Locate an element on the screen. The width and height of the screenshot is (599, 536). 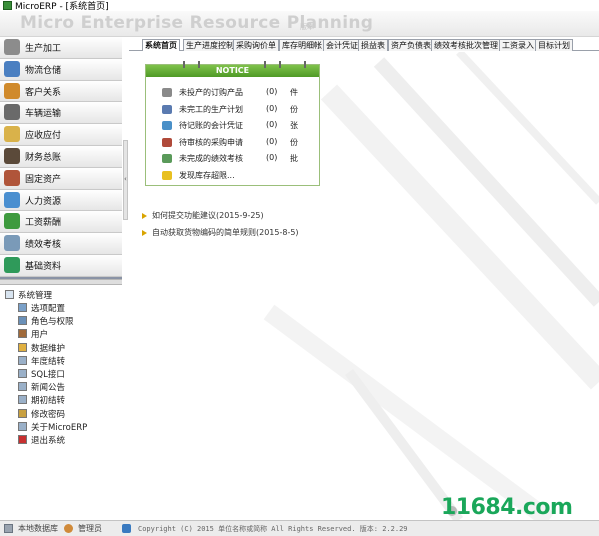
app-icon is located at coordinates (7, 5).